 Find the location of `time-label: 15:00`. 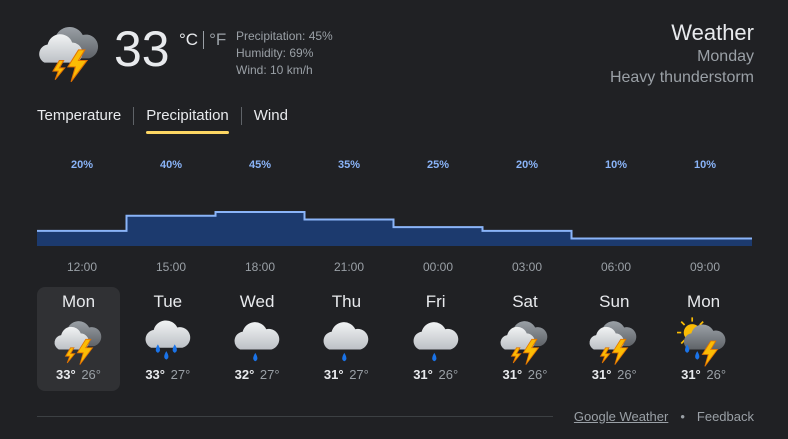

time-label: 15:00 is located at coordinates (171, 267).